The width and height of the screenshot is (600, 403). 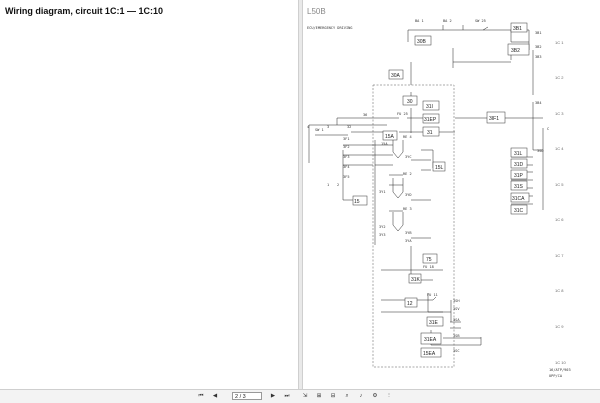 I want to click on component-label: 15, so click(x=357, y=202).